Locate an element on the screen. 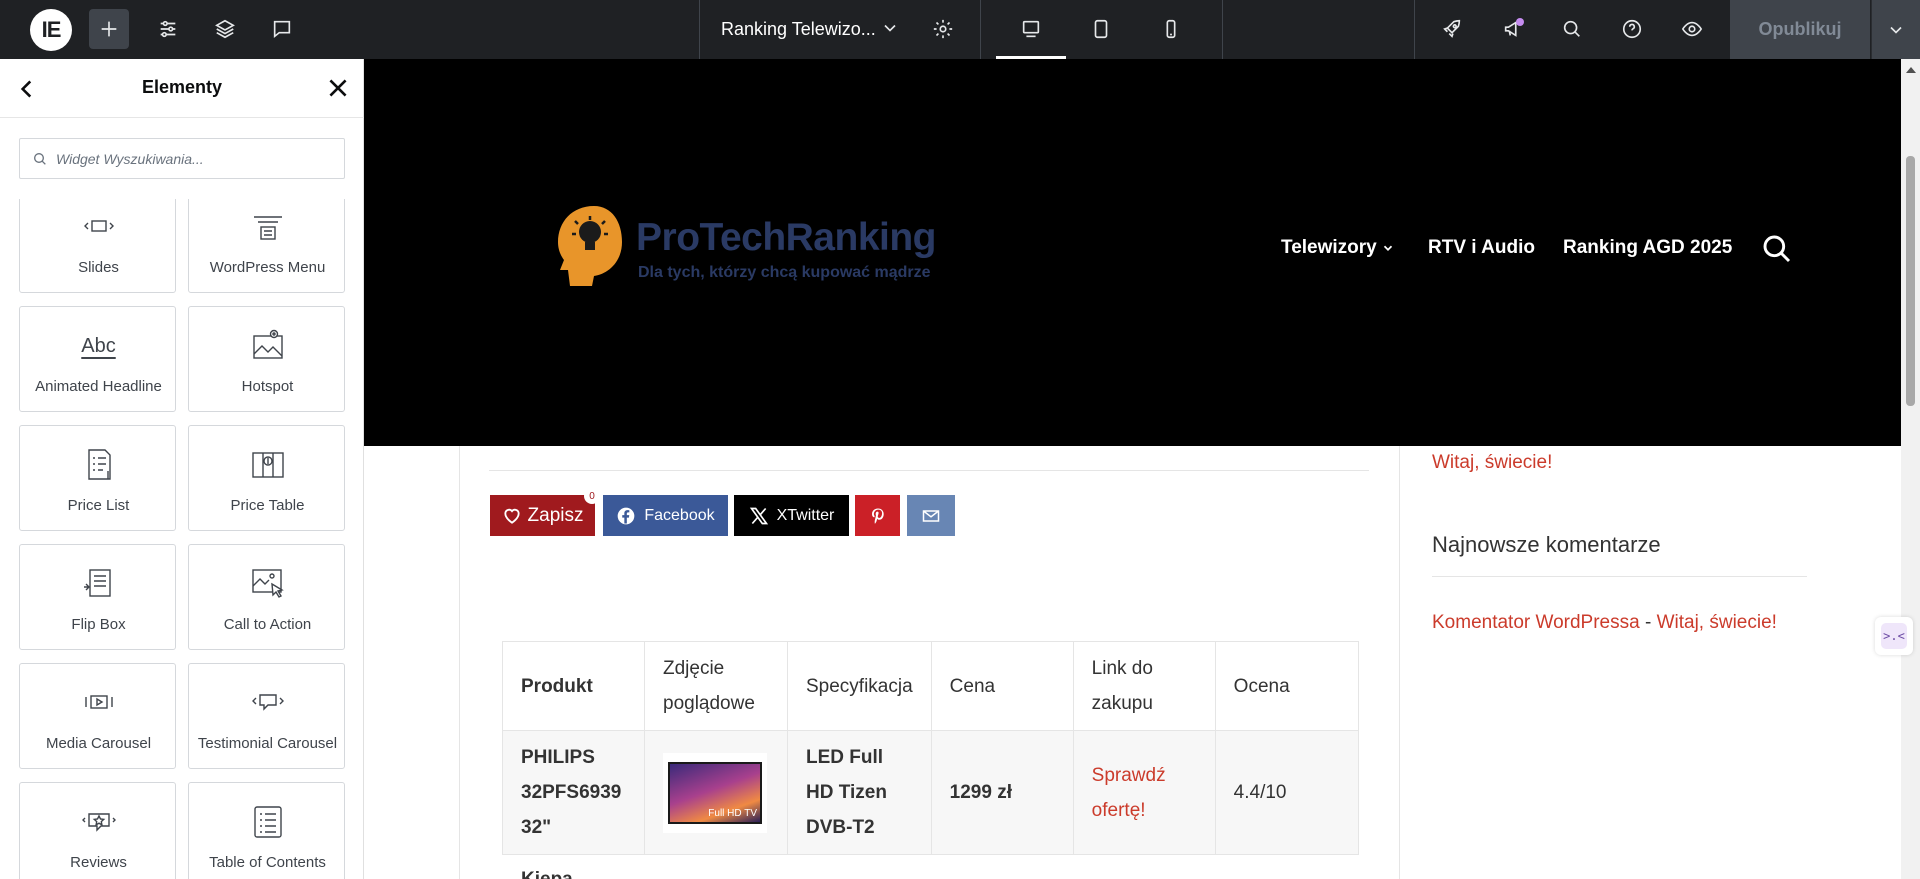 This screenshot has height=879, width=1920. price-table-icon is located at coordinates (267, 465).